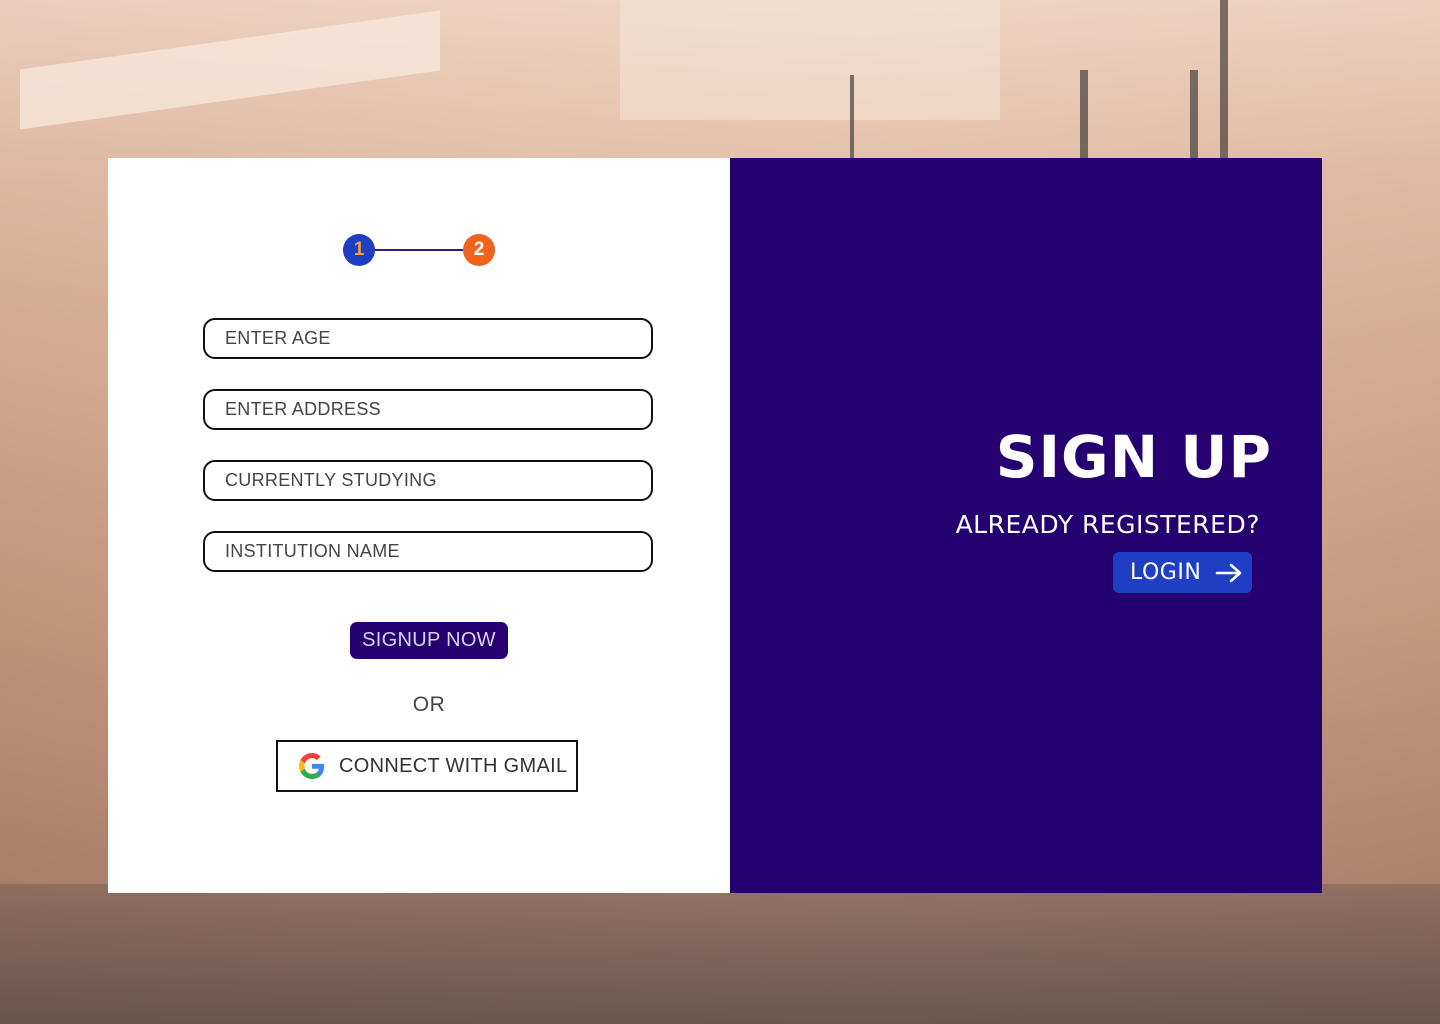 The height and width of the screenshot is (1024, 1440). I want to click on step-2-indicator: 2, so click(479, 250).